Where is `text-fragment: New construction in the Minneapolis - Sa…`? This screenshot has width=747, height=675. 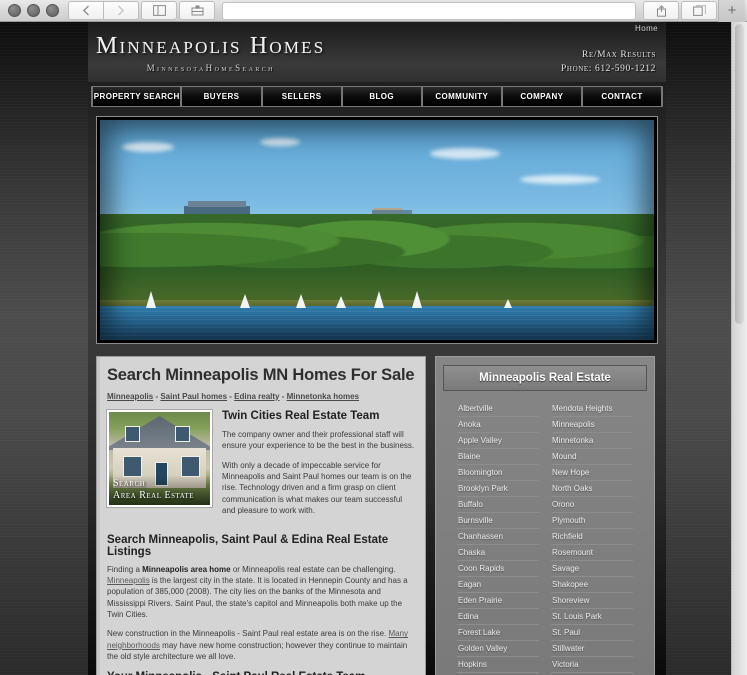 text-fragment: New construction in the Minneapolis - Sa… is located at coordinates (248, 634).